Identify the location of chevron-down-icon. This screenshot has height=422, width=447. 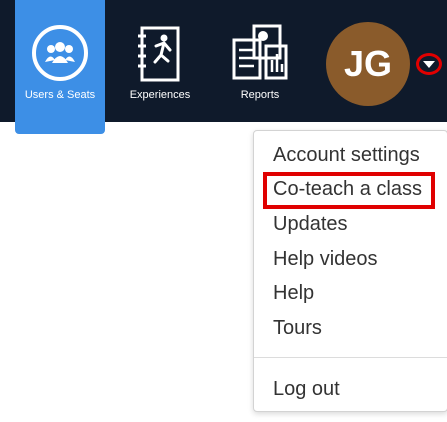
(429, 64).